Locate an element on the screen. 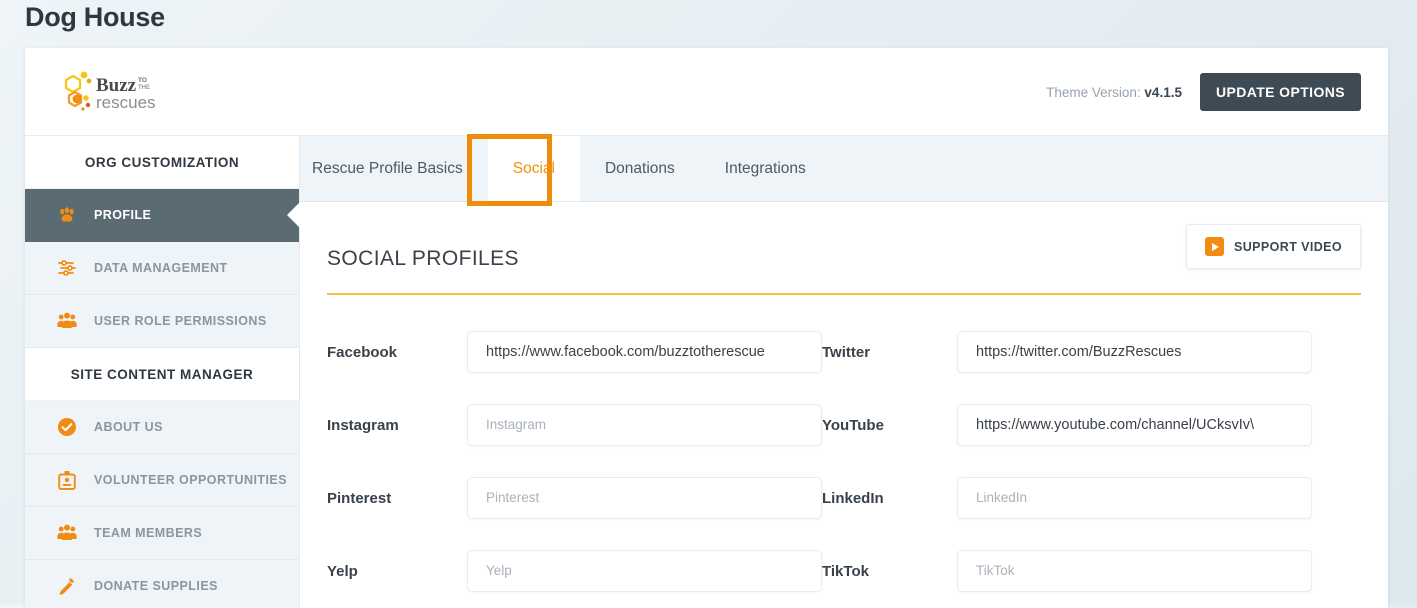 The image size is (1417, 608). sidebar-item-volunteer-opportunities: VOLUNTEER OPPORTUNITIES is located at coordinates (162, 480).